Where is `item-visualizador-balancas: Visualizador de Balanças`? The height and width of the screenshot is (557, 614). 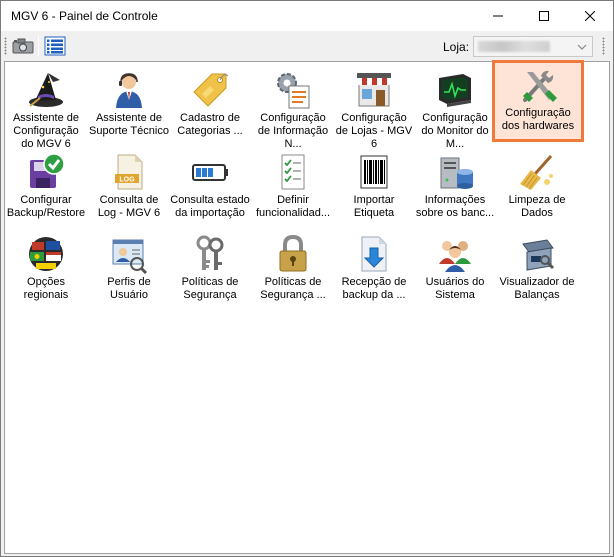 item-visualizador-balancas: Visualizador de Balanças is located at coordinates (537, 271).